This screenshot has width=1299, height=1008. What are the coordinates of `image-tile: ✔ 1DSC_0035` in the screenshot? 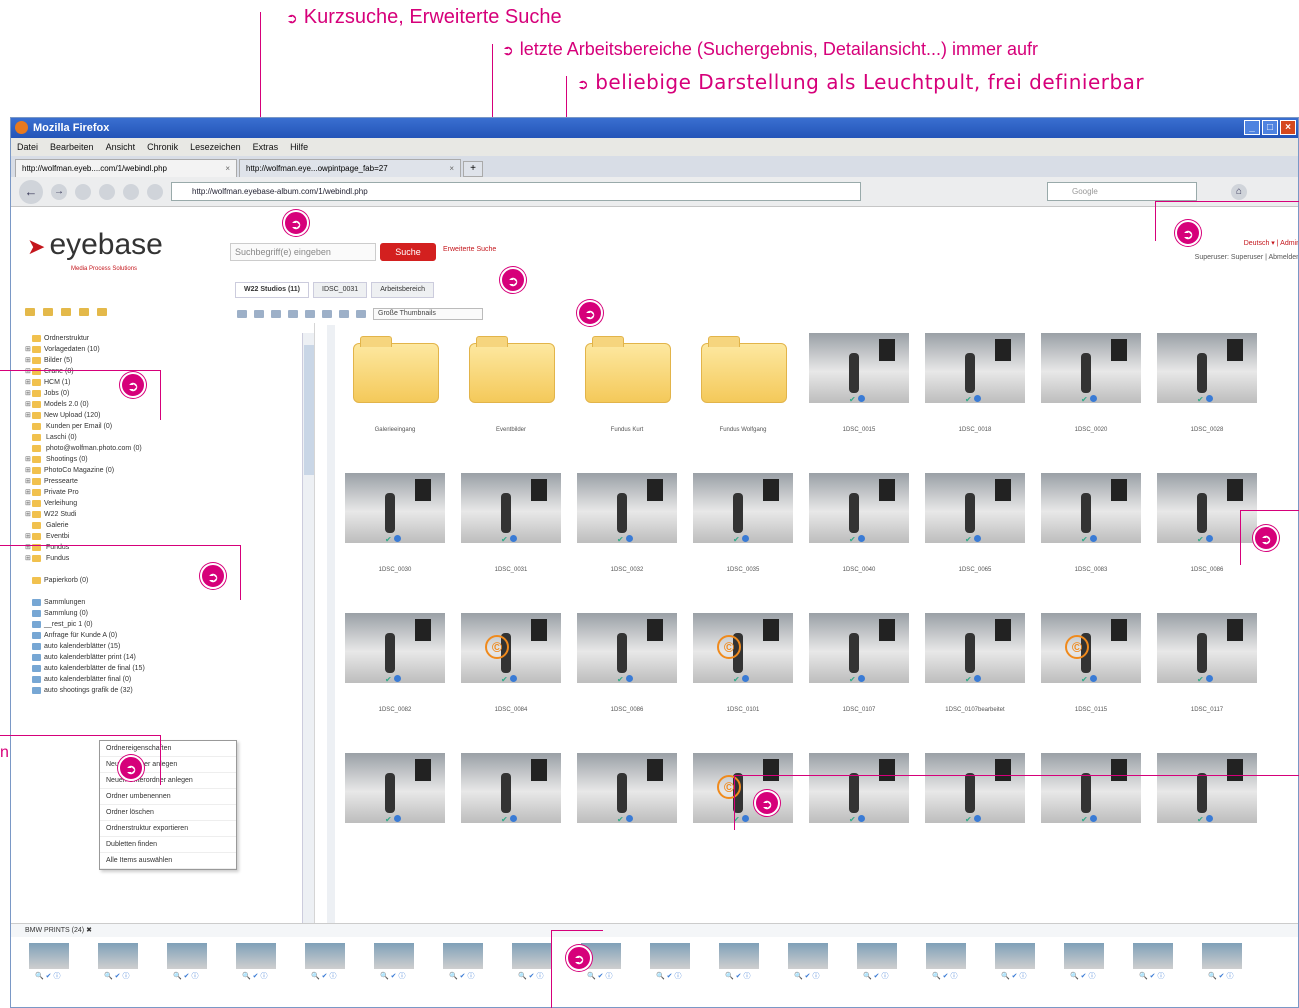 It's located at (743, 535).